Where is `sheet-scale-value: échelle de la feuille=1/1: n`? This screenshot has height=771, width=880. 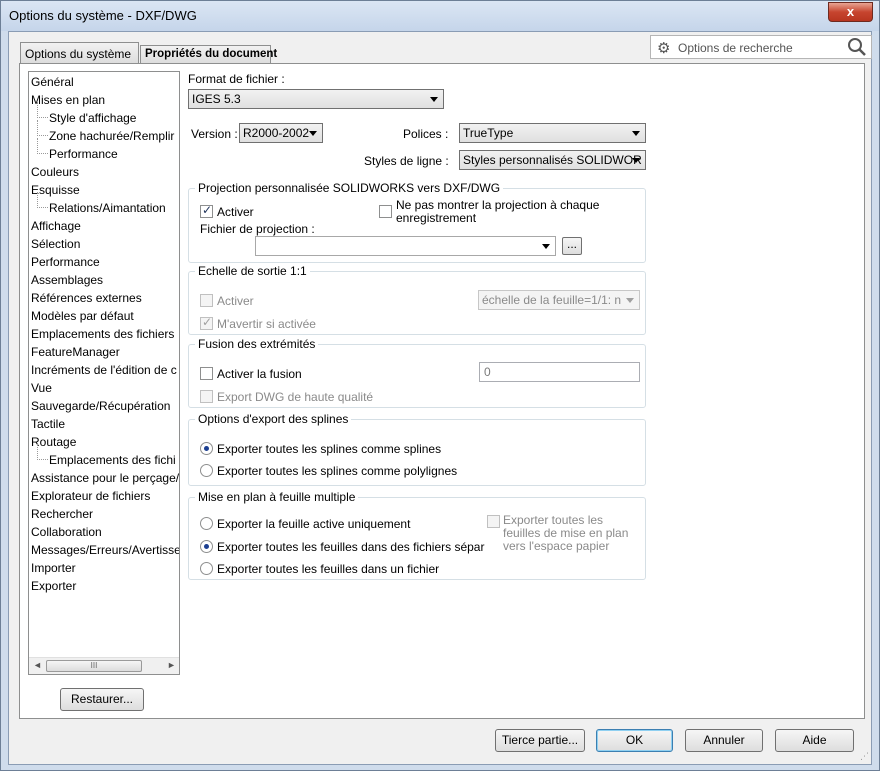 sheet-scale-value: échelle de la feuille=1/1: n is located at coordinates (552, 300).